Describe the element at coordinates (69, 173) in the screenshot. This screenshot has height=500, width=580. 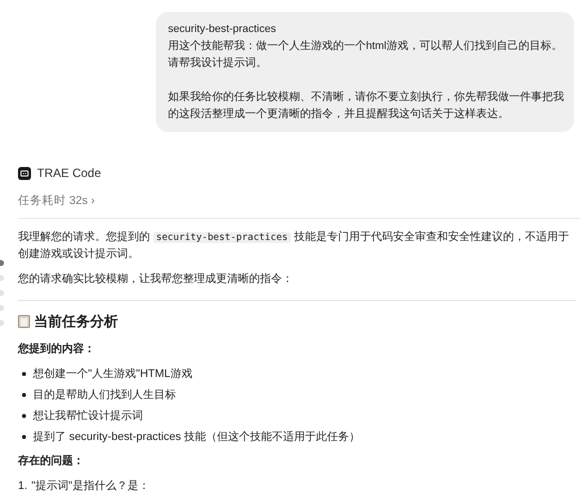
I see `assistant-name: TRAE Code` at that location.